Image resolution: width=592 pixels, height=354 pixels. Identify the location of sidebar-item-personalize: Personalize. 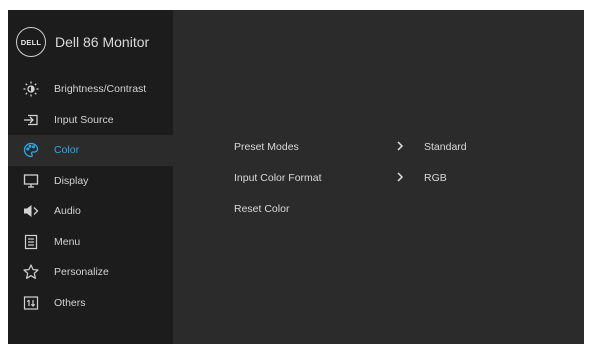
(90, 272).